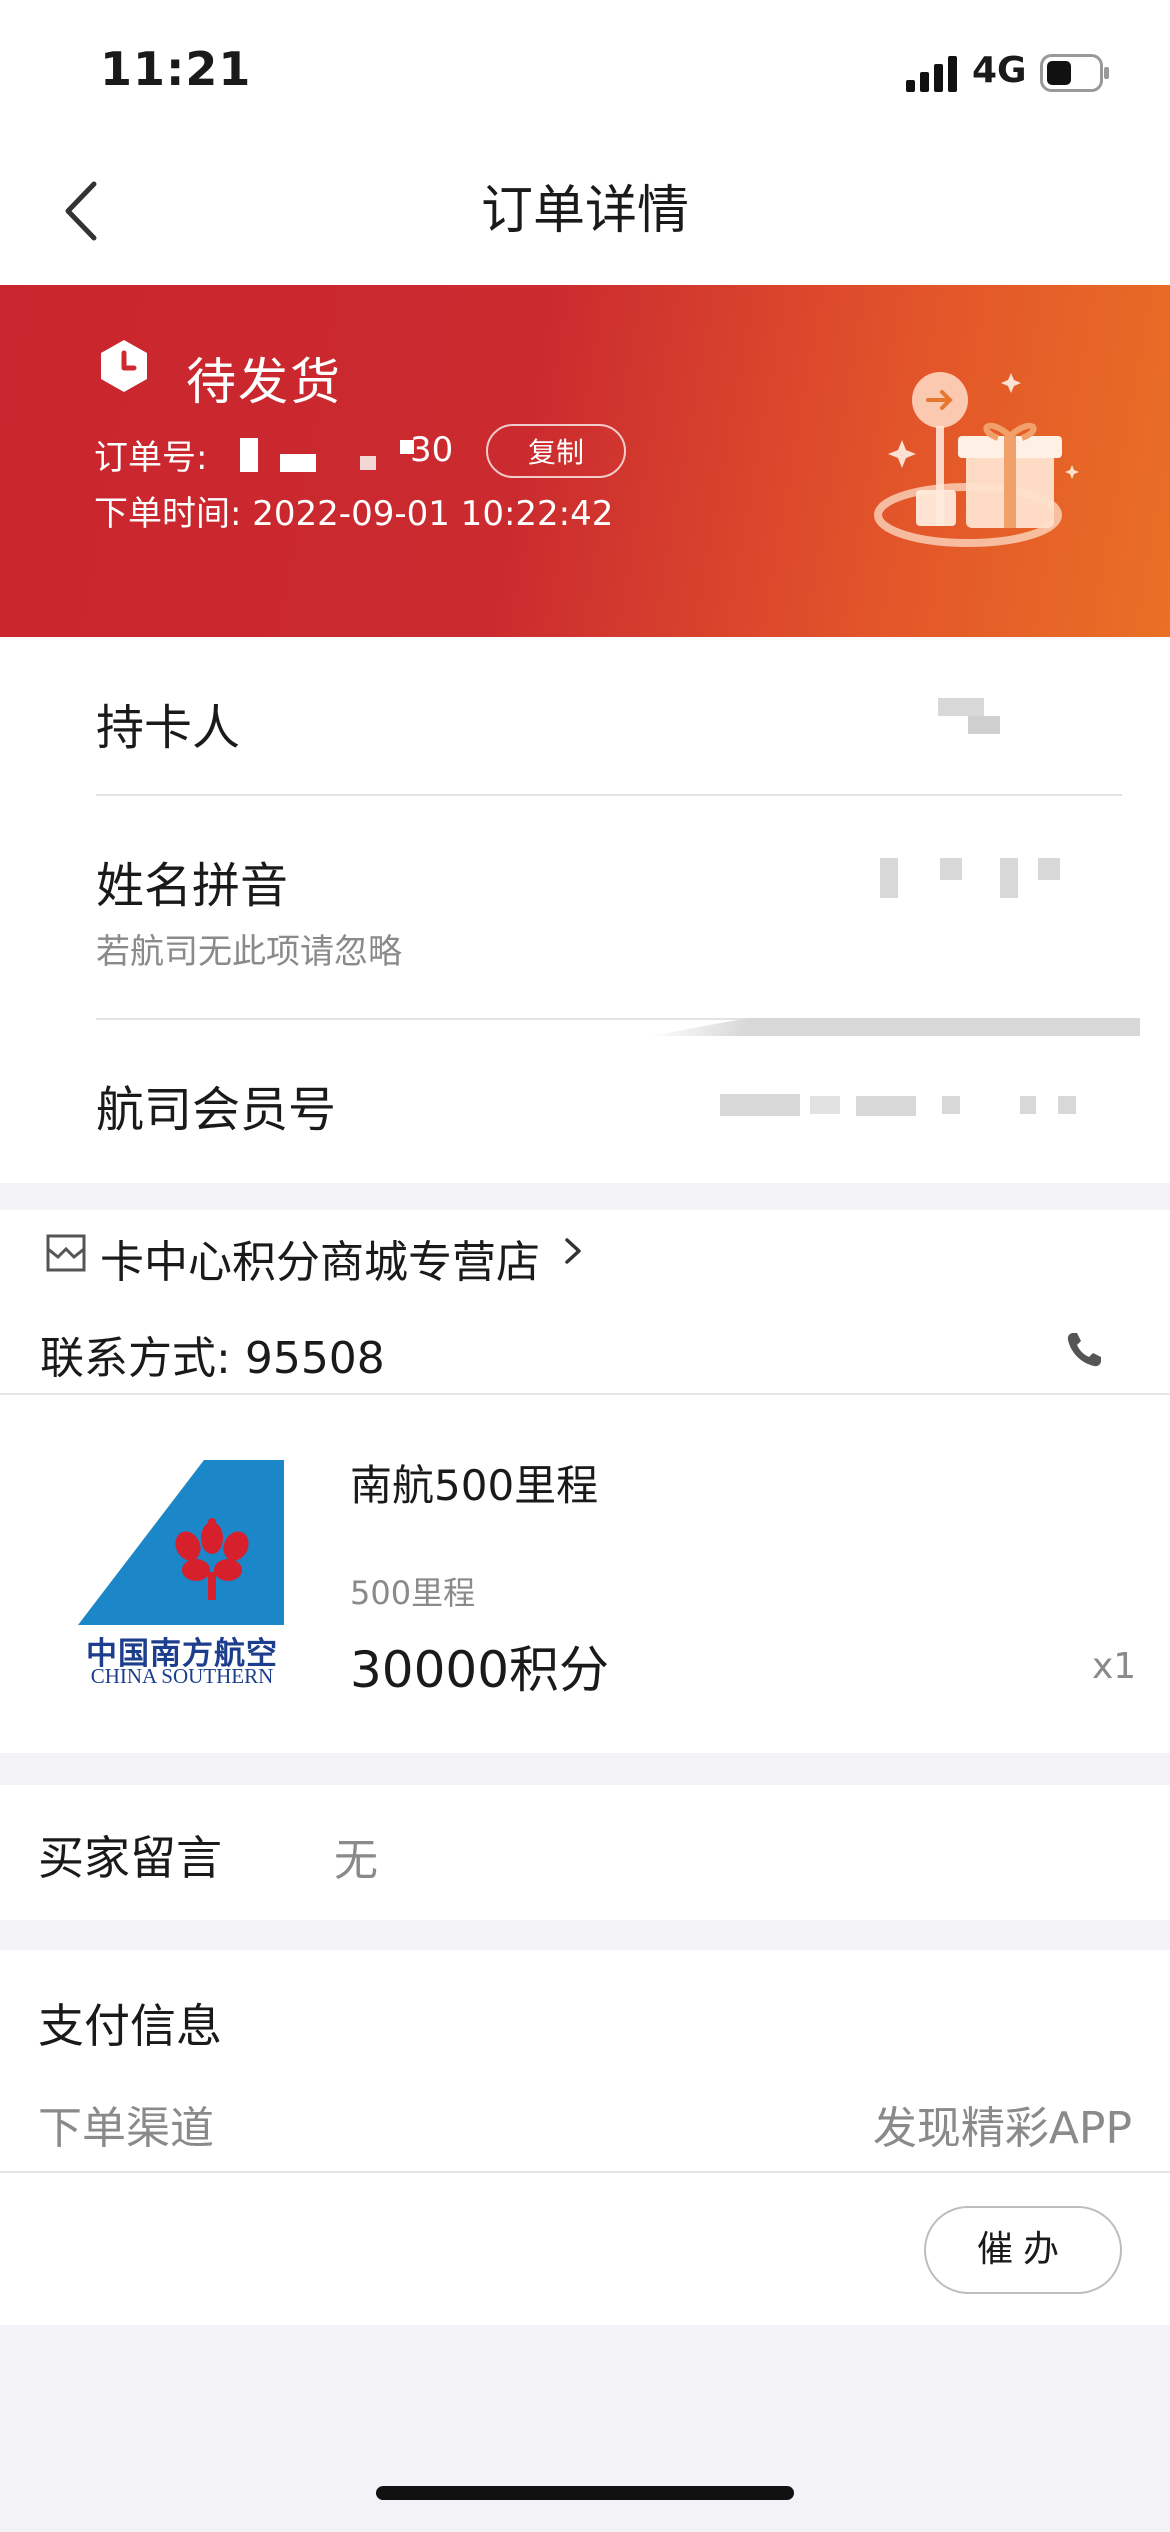 This screenshot has height=2532, width=1170. What do you see at coordinates (1002, 2128) in the screenshot?
I see `order-channel-value: 发现精彩APP` at bounding box center [1002, 2128].